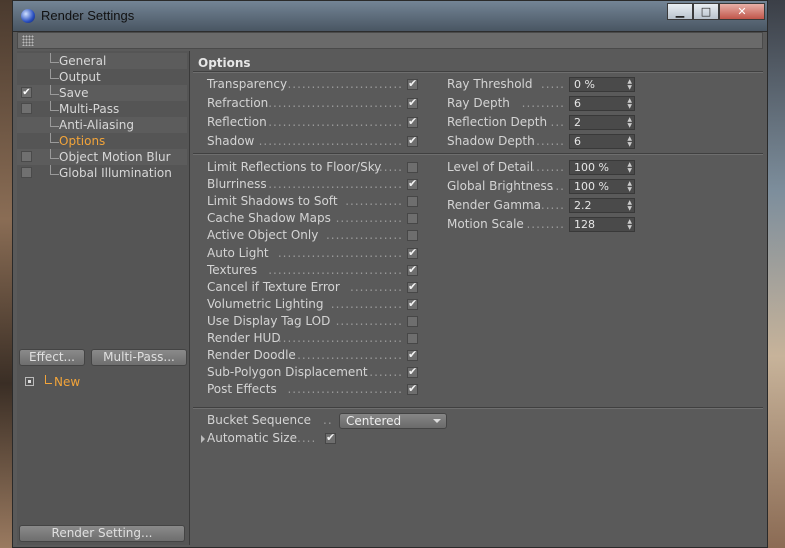 This screenshot has width=785, height=548. I want to click on sidebar-item-anti-aliasing: Anti-Aliasing, so click(102, 125).